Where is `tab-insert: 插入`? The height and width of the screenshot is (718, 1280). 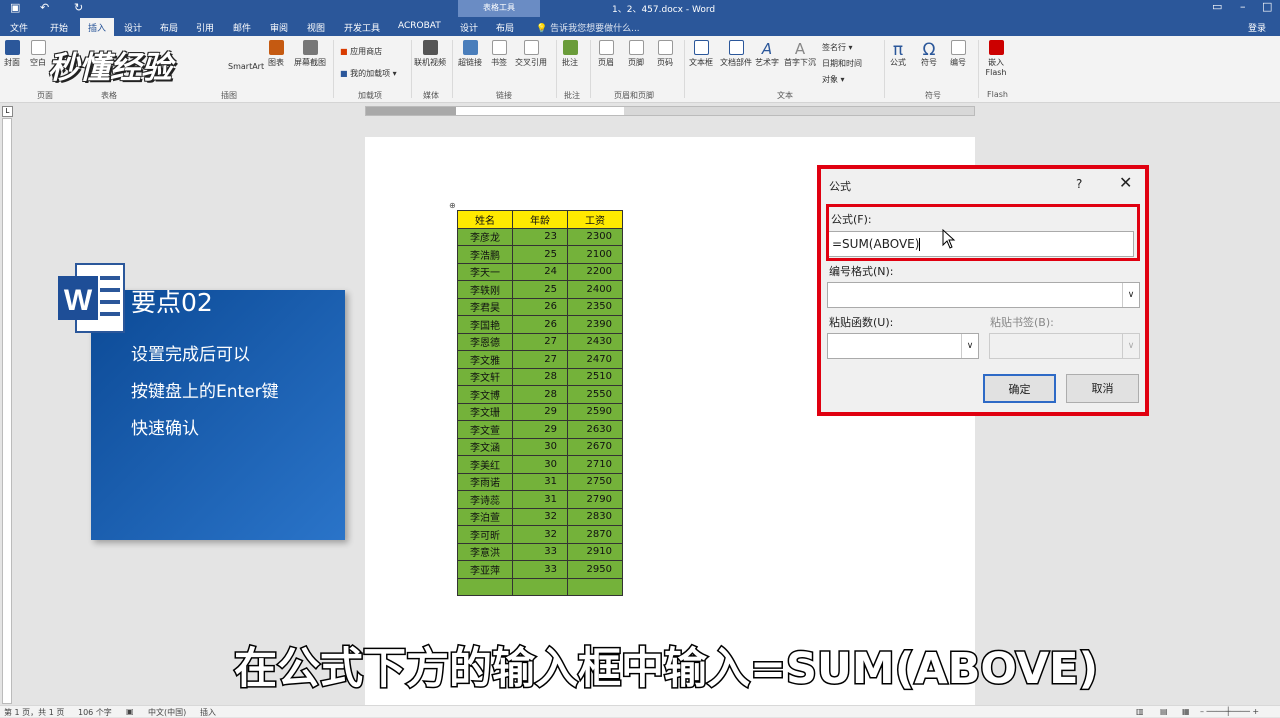
tab-insert: 插入 is located at coordinates (97, 27).